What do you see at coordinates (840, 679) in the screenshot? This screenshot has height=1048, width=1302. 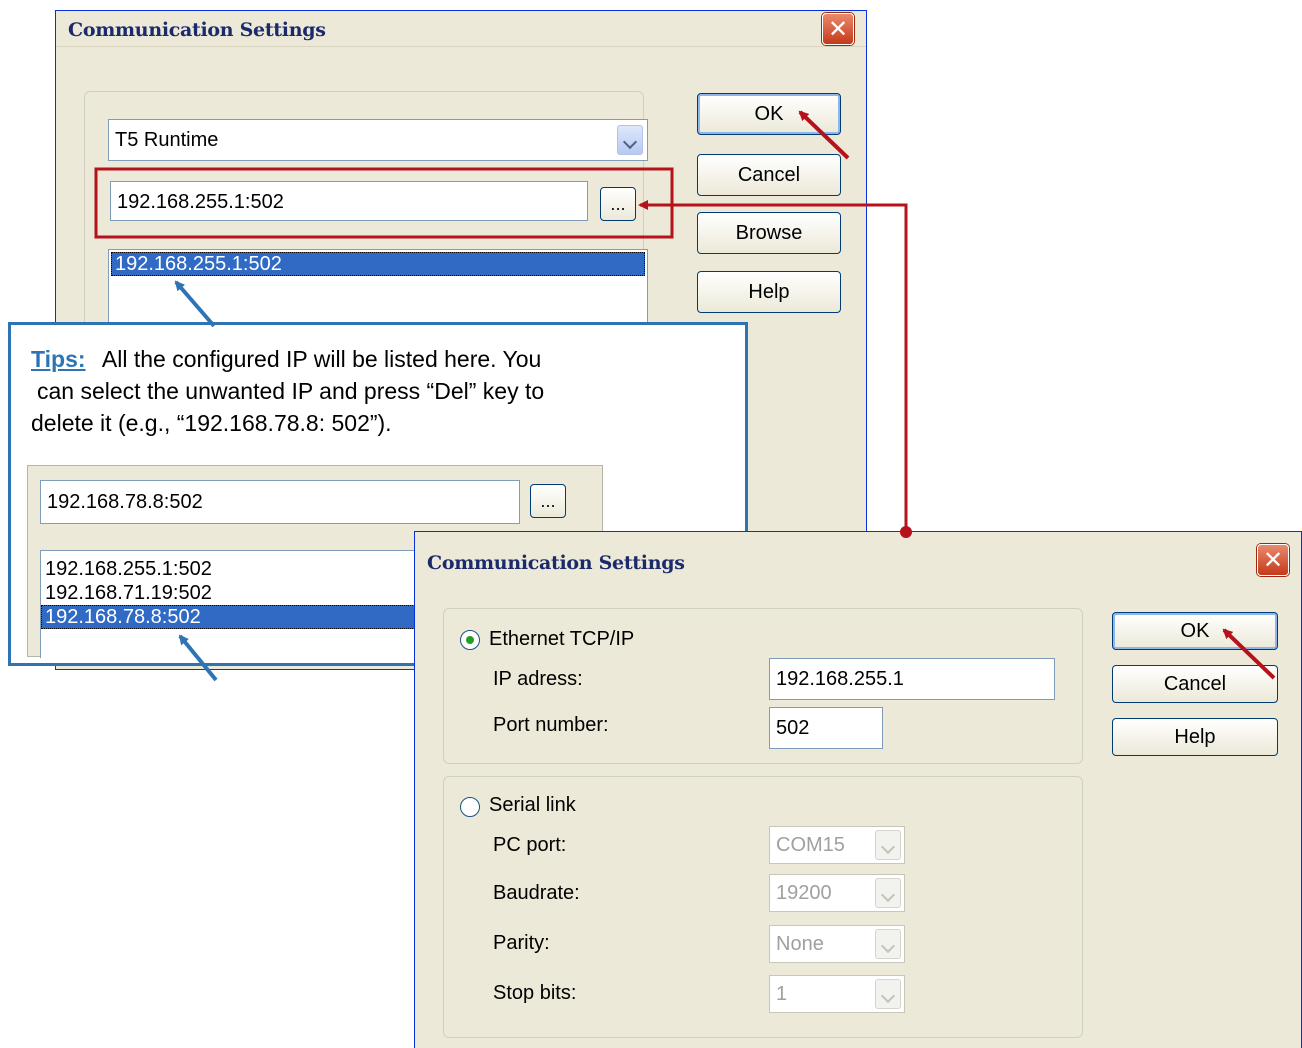 I see `ip-address-value: 192.168.255.1` at bounding box center [840, 679].